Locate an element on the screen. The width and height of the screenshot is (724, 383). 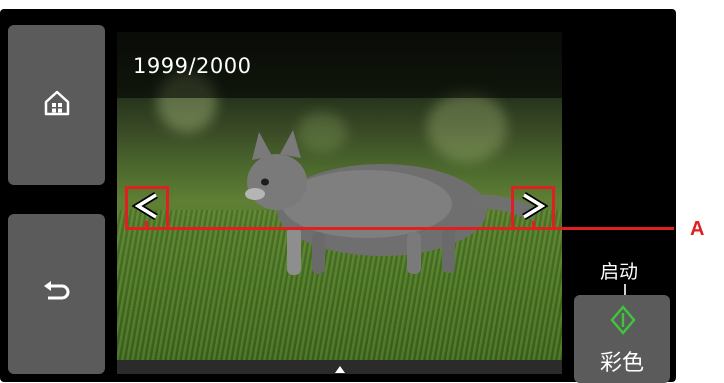
back-button is located at coordinates (56, 294).